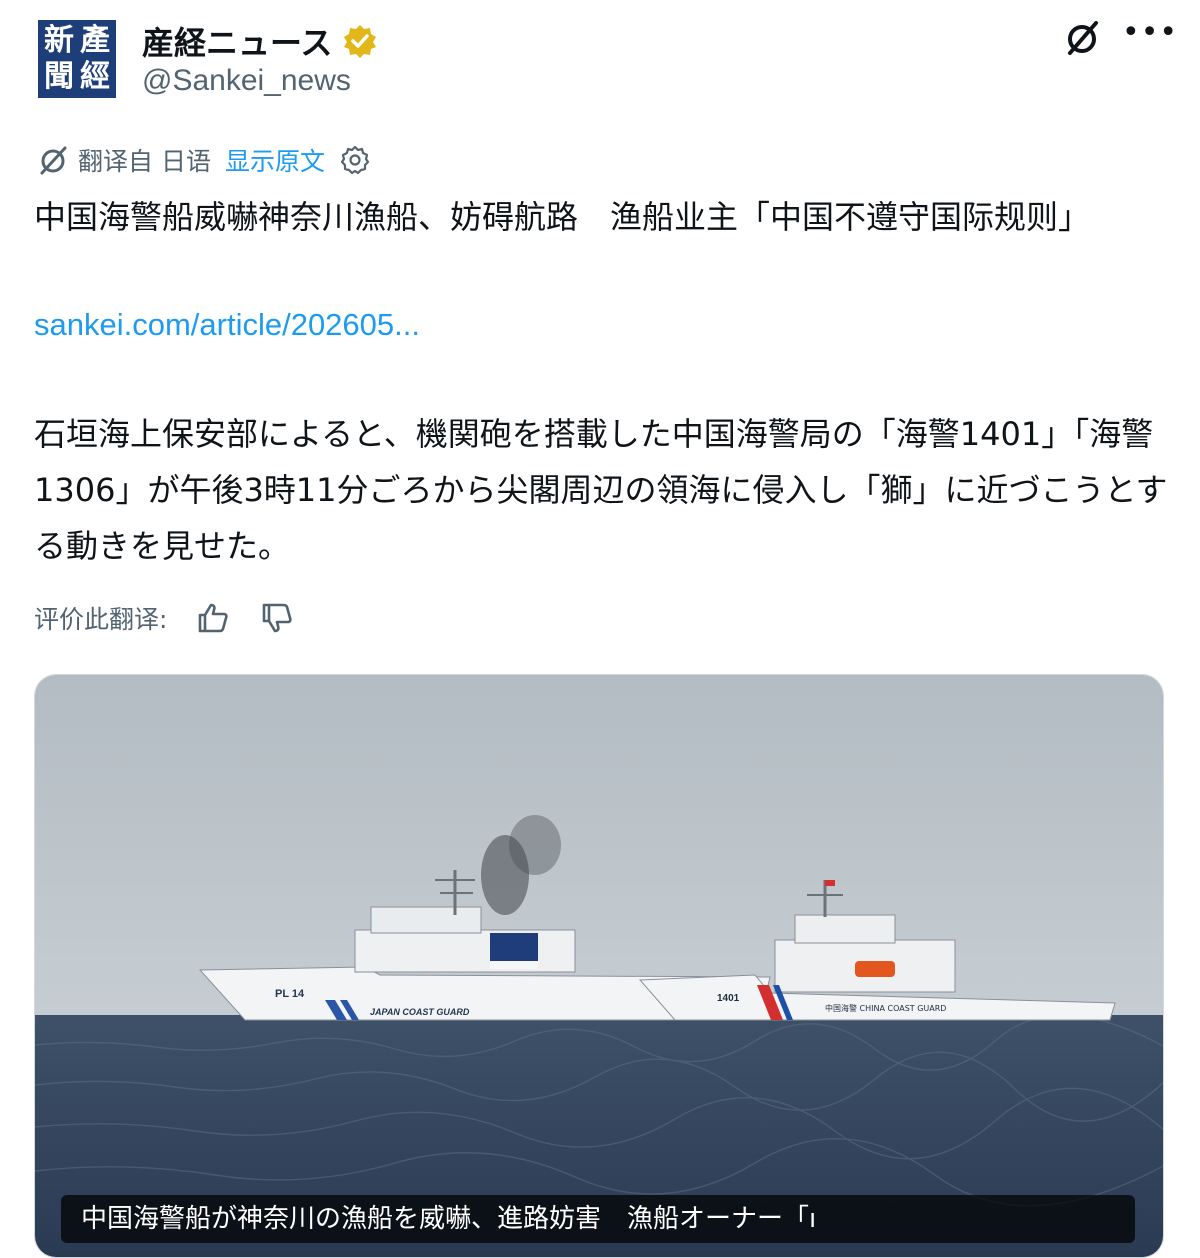 Image resolution: width=1200 pixels, height=1258 pixels. What do you see at coordinates (95, 40) in the screenshot?
I see `avatar-char: 產` at bounding box center [95, 40].